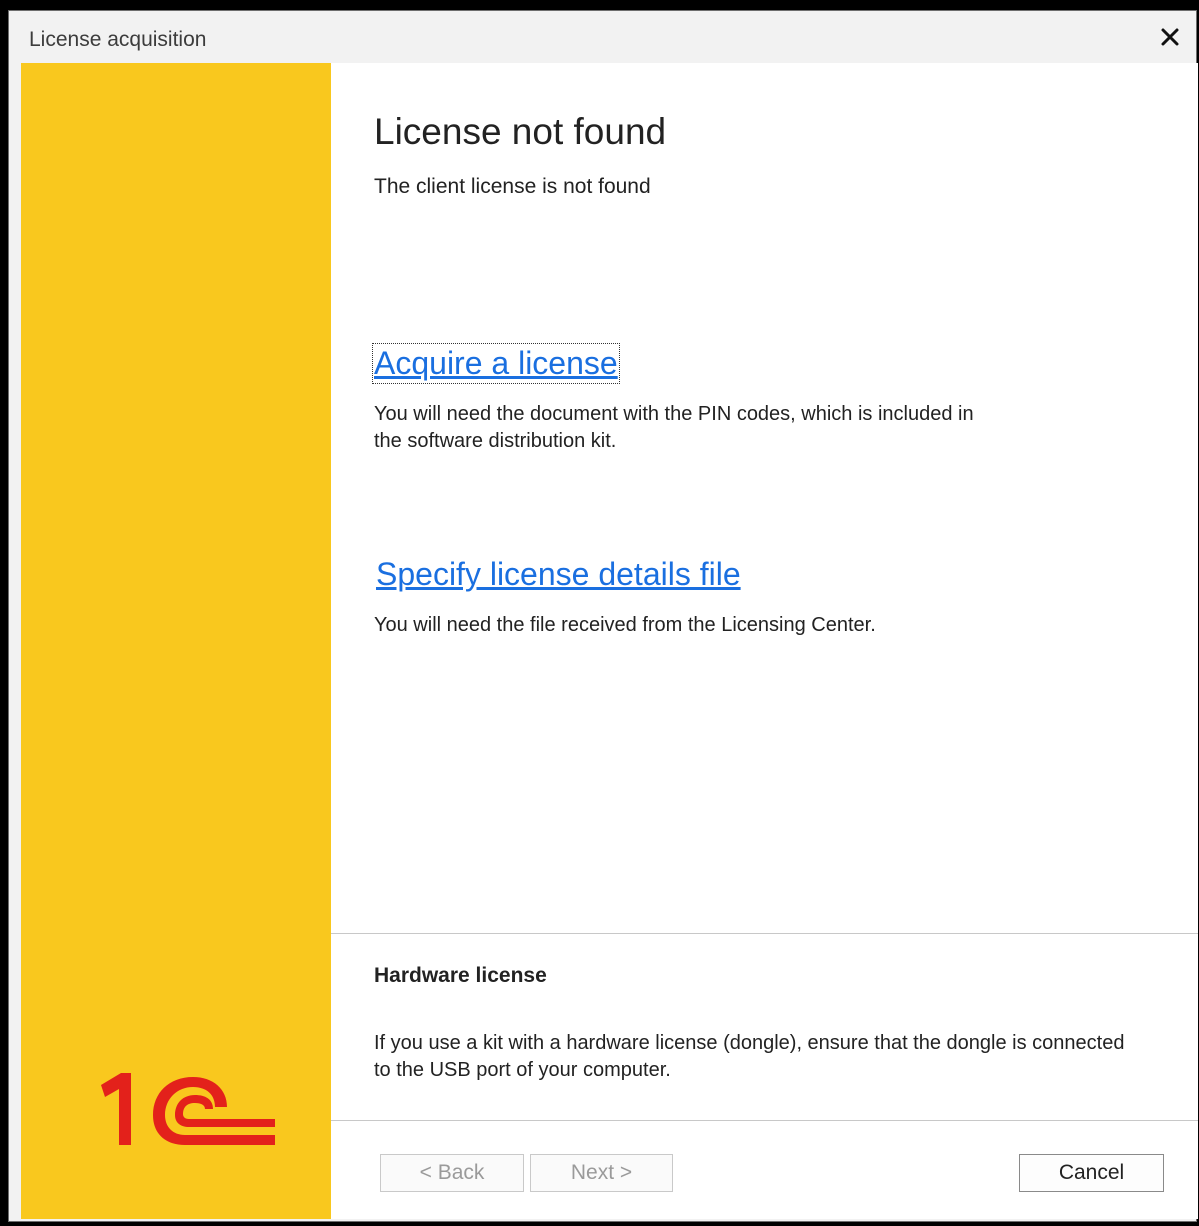 Image resolution: width=1199 pixels, height=1226 pixels. What do you see at coordinates (185, 1108) in the screenshot?
I see `1c-logo` at bounding box center [185, 1108].